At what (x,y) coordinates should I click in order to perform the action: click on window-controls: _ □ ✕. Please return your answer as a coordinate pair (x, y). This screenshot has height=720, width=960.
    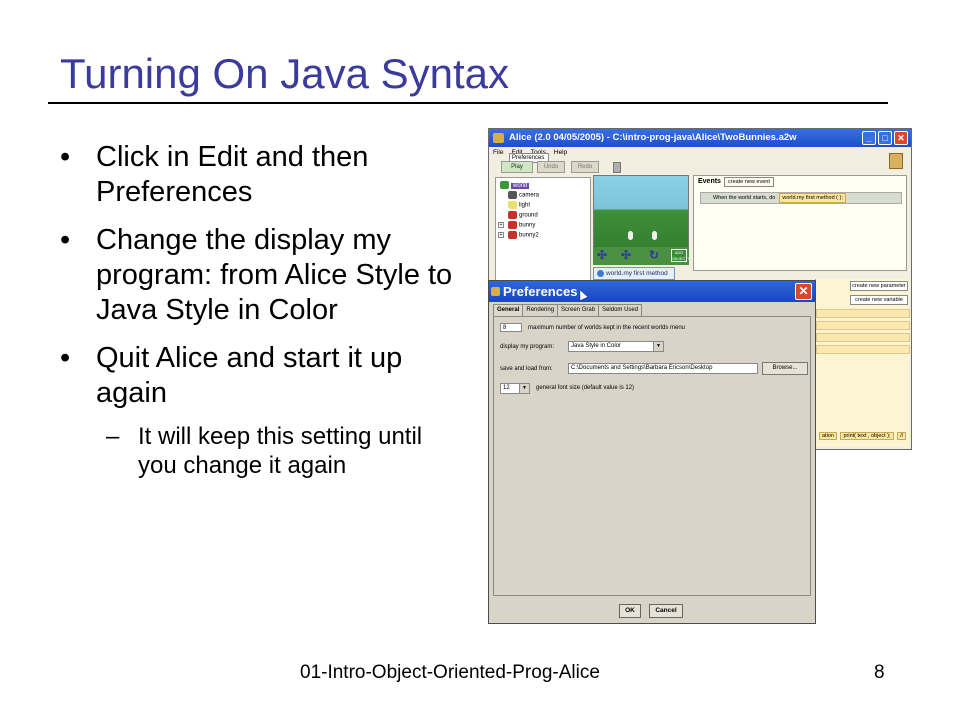
    Looking at the image, I should click on (885, 138).